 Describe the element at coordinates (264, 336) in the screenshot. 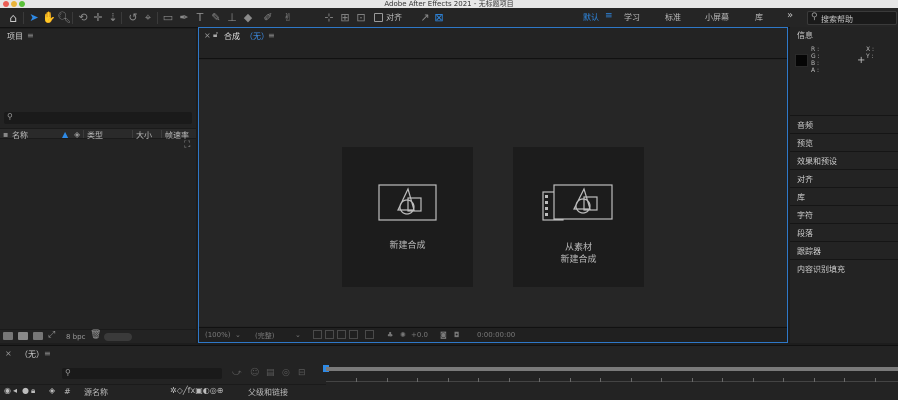

I see `resolution-dropdown: (完整)` at that location.